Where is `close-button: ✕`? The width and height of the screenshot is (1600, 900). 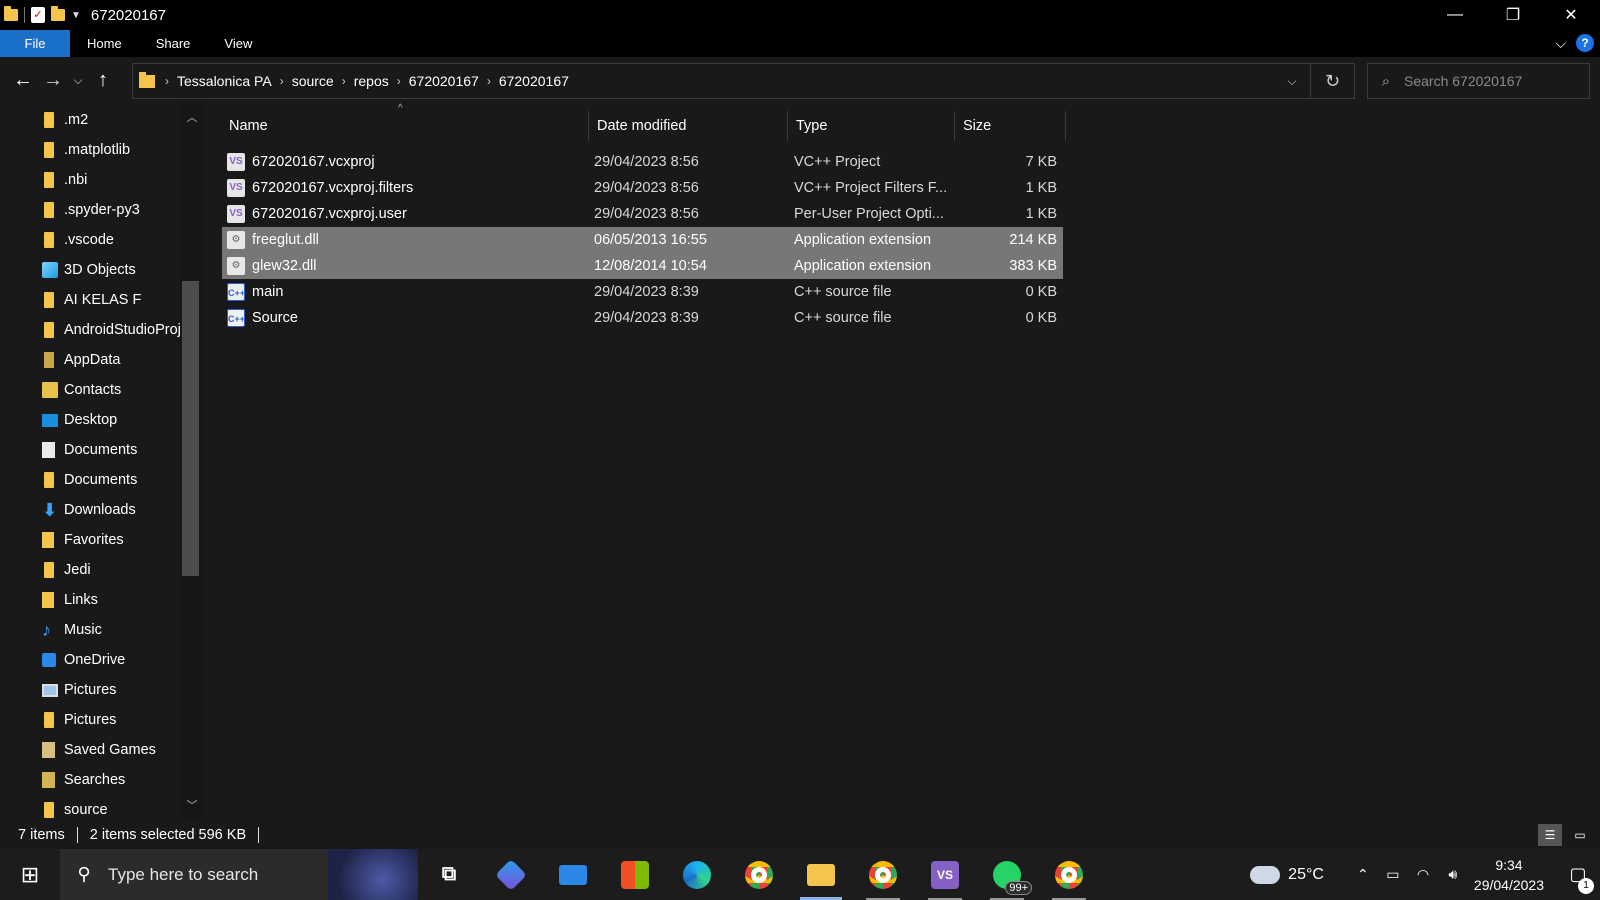 close-button: ✕ is located at coordinates (1571, 15).